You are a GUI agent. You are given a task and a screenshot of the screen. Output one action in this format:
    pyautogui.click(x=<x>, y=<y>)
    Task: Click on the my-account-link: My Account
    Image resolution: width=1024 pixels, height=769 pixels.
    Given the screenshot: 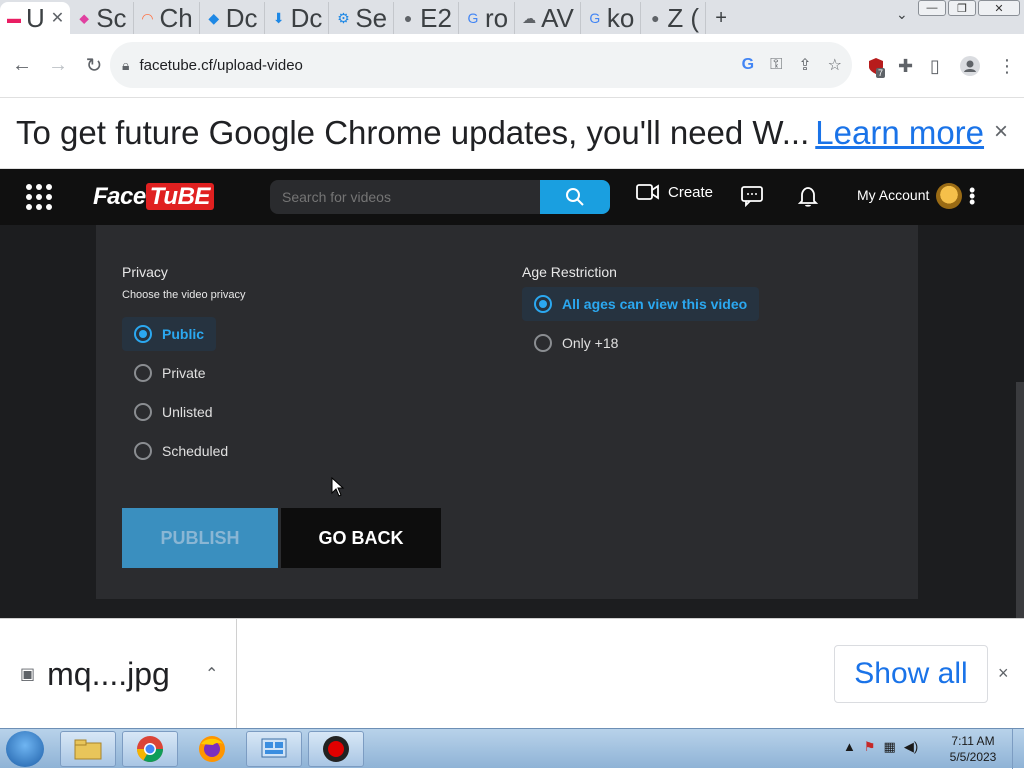 What is the action you would take?
    pyautogui.click(x=893, y=195)
    